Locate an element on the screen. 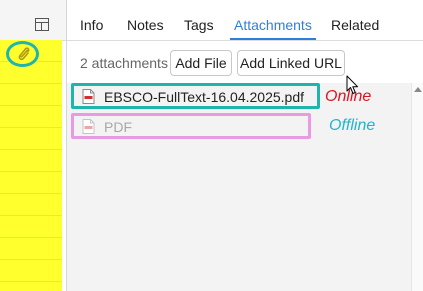 Image resolution: width=423 pixels, height=291 pixels. attachment-count: 2 attachments is located at coordinates (124, 63).